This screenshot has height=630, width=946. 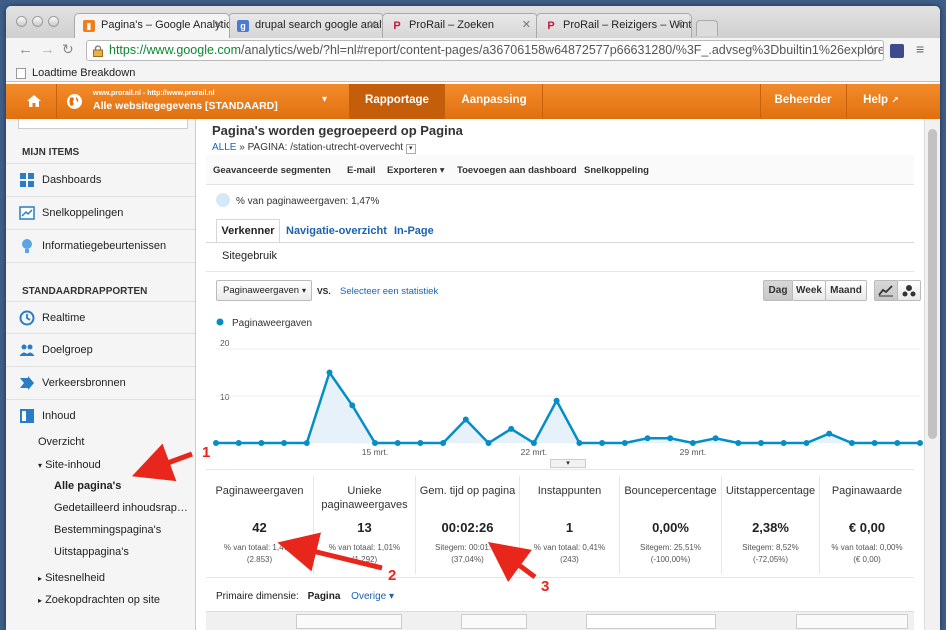 I want to click on tab-title: Pagina's – Google Analytics, so click(x=165, y=25).